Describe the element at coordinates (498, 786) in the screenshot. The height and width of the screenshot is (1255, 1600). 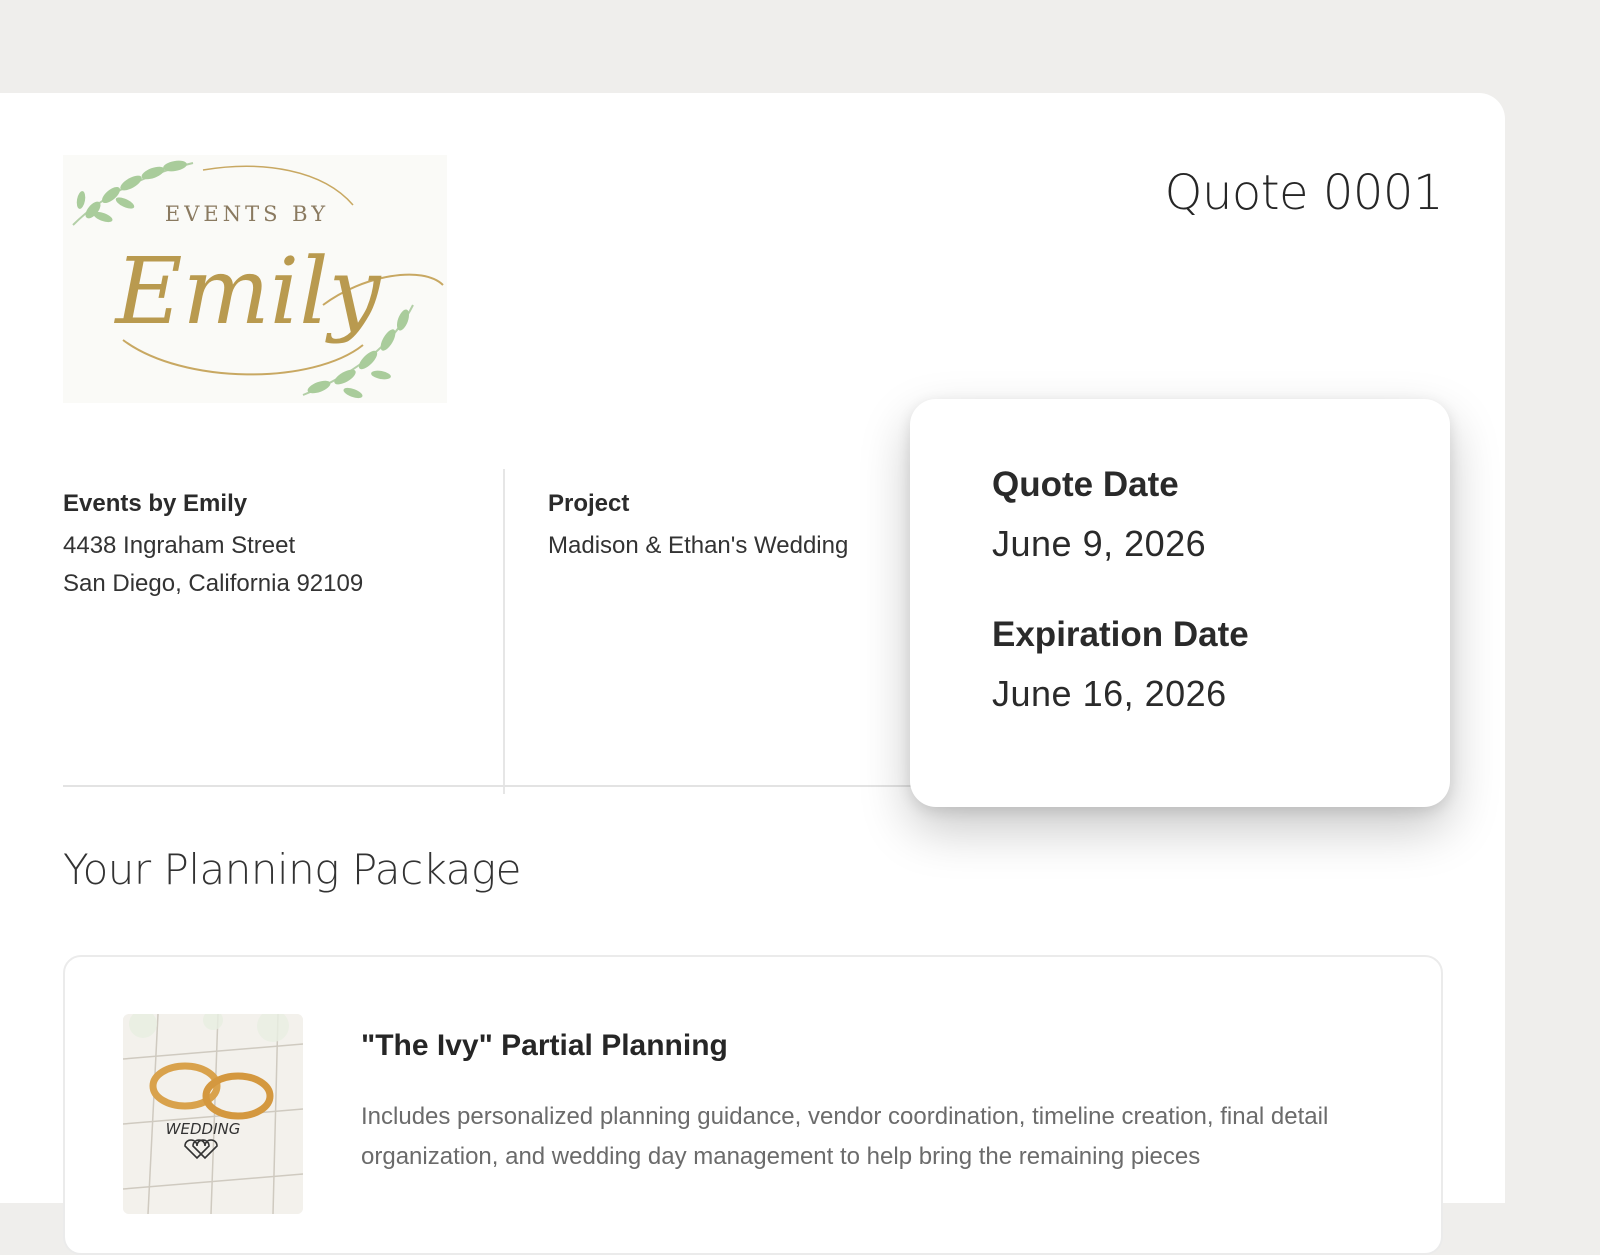
I see `horizontal-divider` at that location.